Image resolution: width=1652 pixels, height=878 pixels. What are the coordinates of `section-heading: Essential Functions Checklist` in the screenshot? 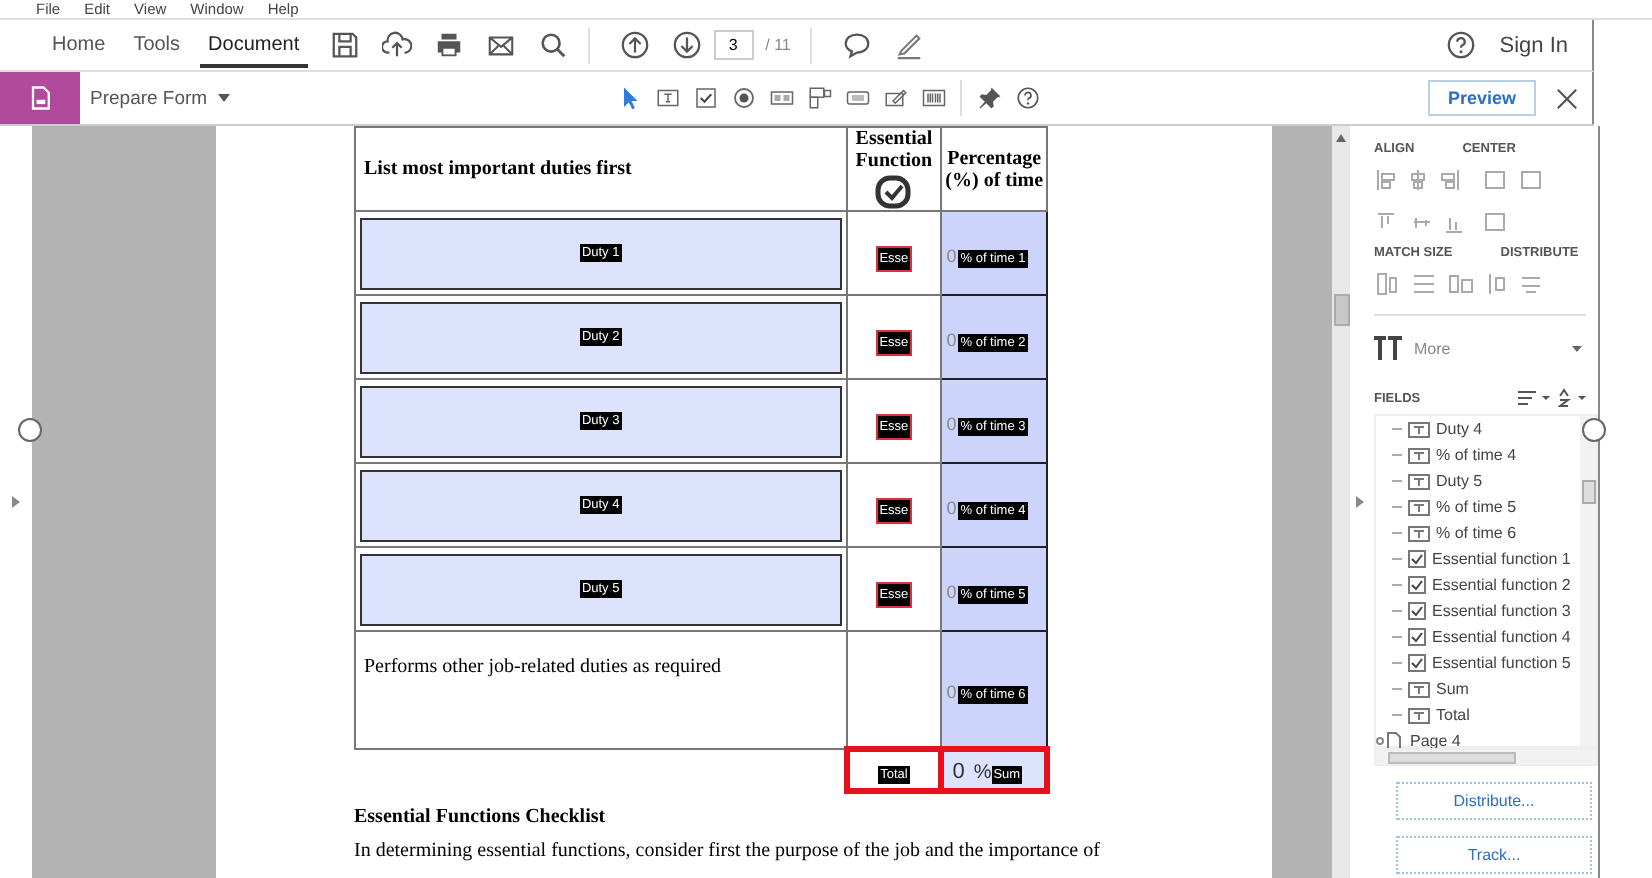 It's located at (481, 817).